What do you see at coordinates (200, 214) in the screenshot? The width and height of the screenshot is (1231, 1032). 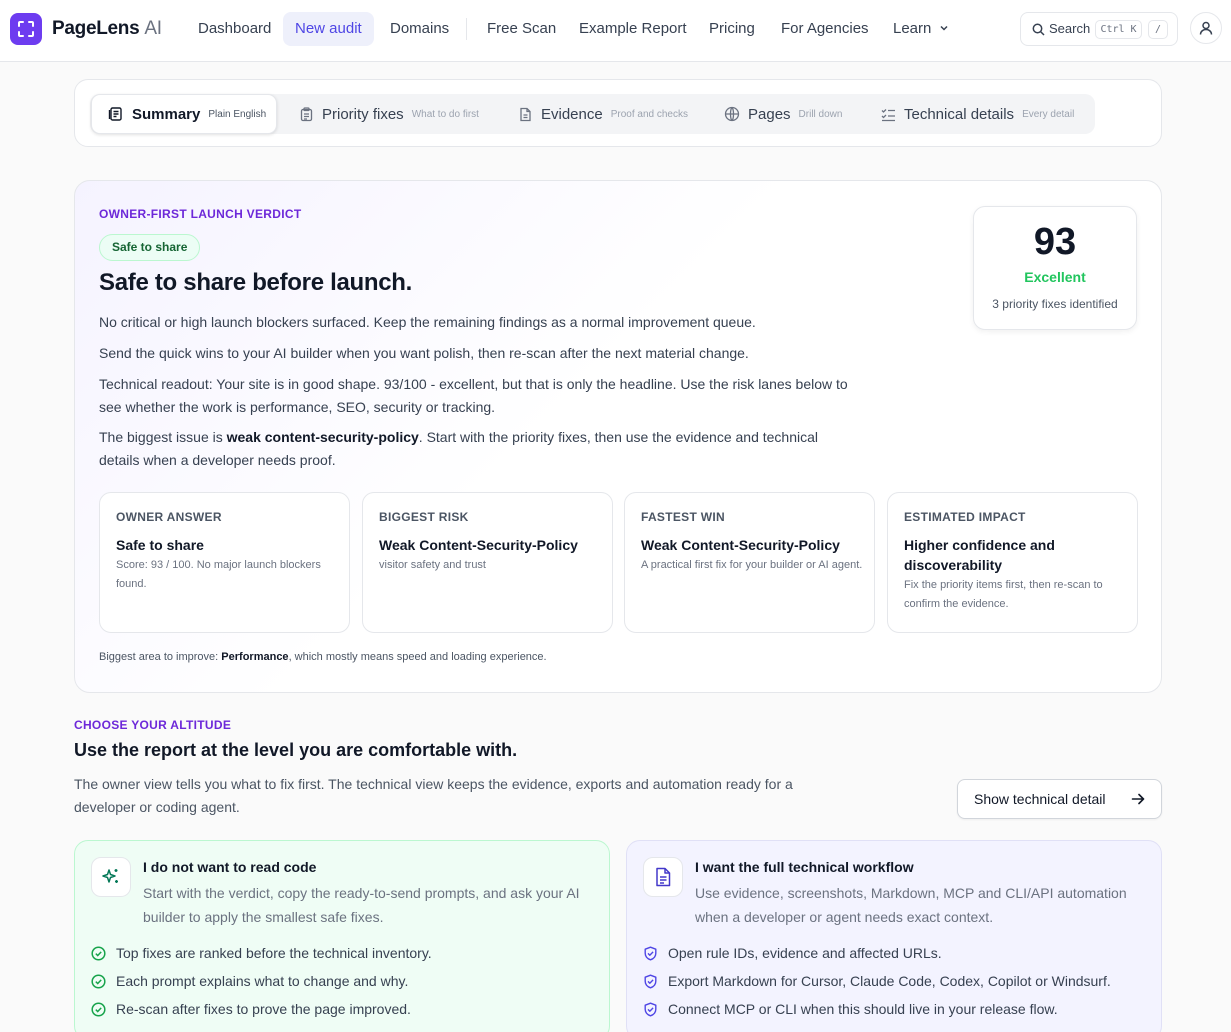 I see `verdict-eyebrow: OWNER-FIRST LAUNCH VERDICT` at bounding box center [200, 214].